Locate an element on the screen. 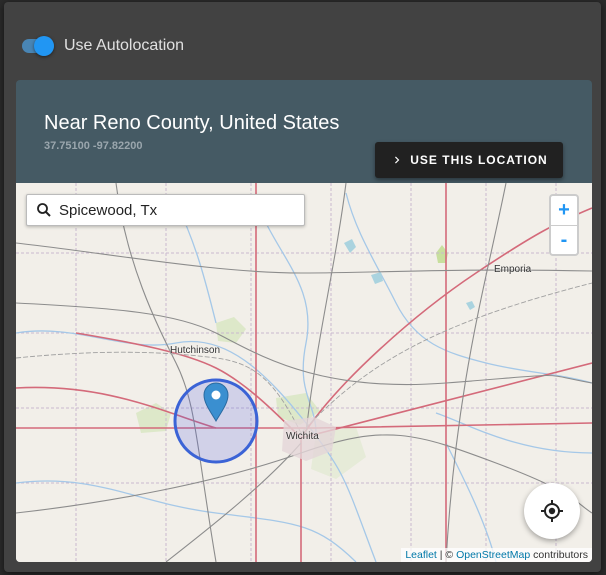 Image resolution: width=606 pixels, height=575 pixels. map-attribution: Leaflet | © OpenStreetMap contributors is located at coordinates (496, 555).